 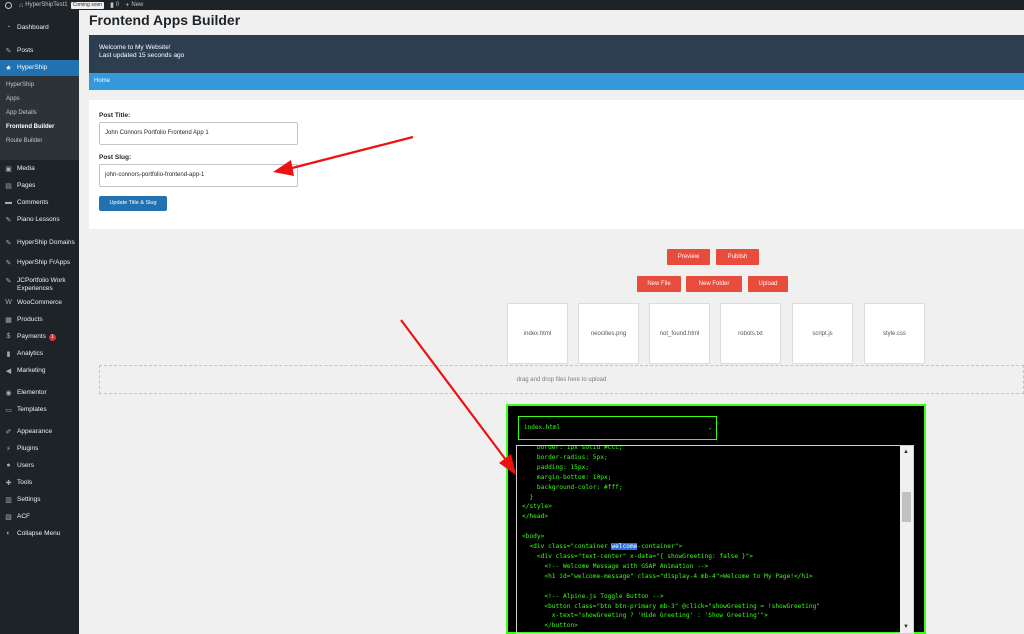 What do you see at coordinates (8, 302) in the screenshot?
I see `woo-icon: W` at bounding box center [8, 302].